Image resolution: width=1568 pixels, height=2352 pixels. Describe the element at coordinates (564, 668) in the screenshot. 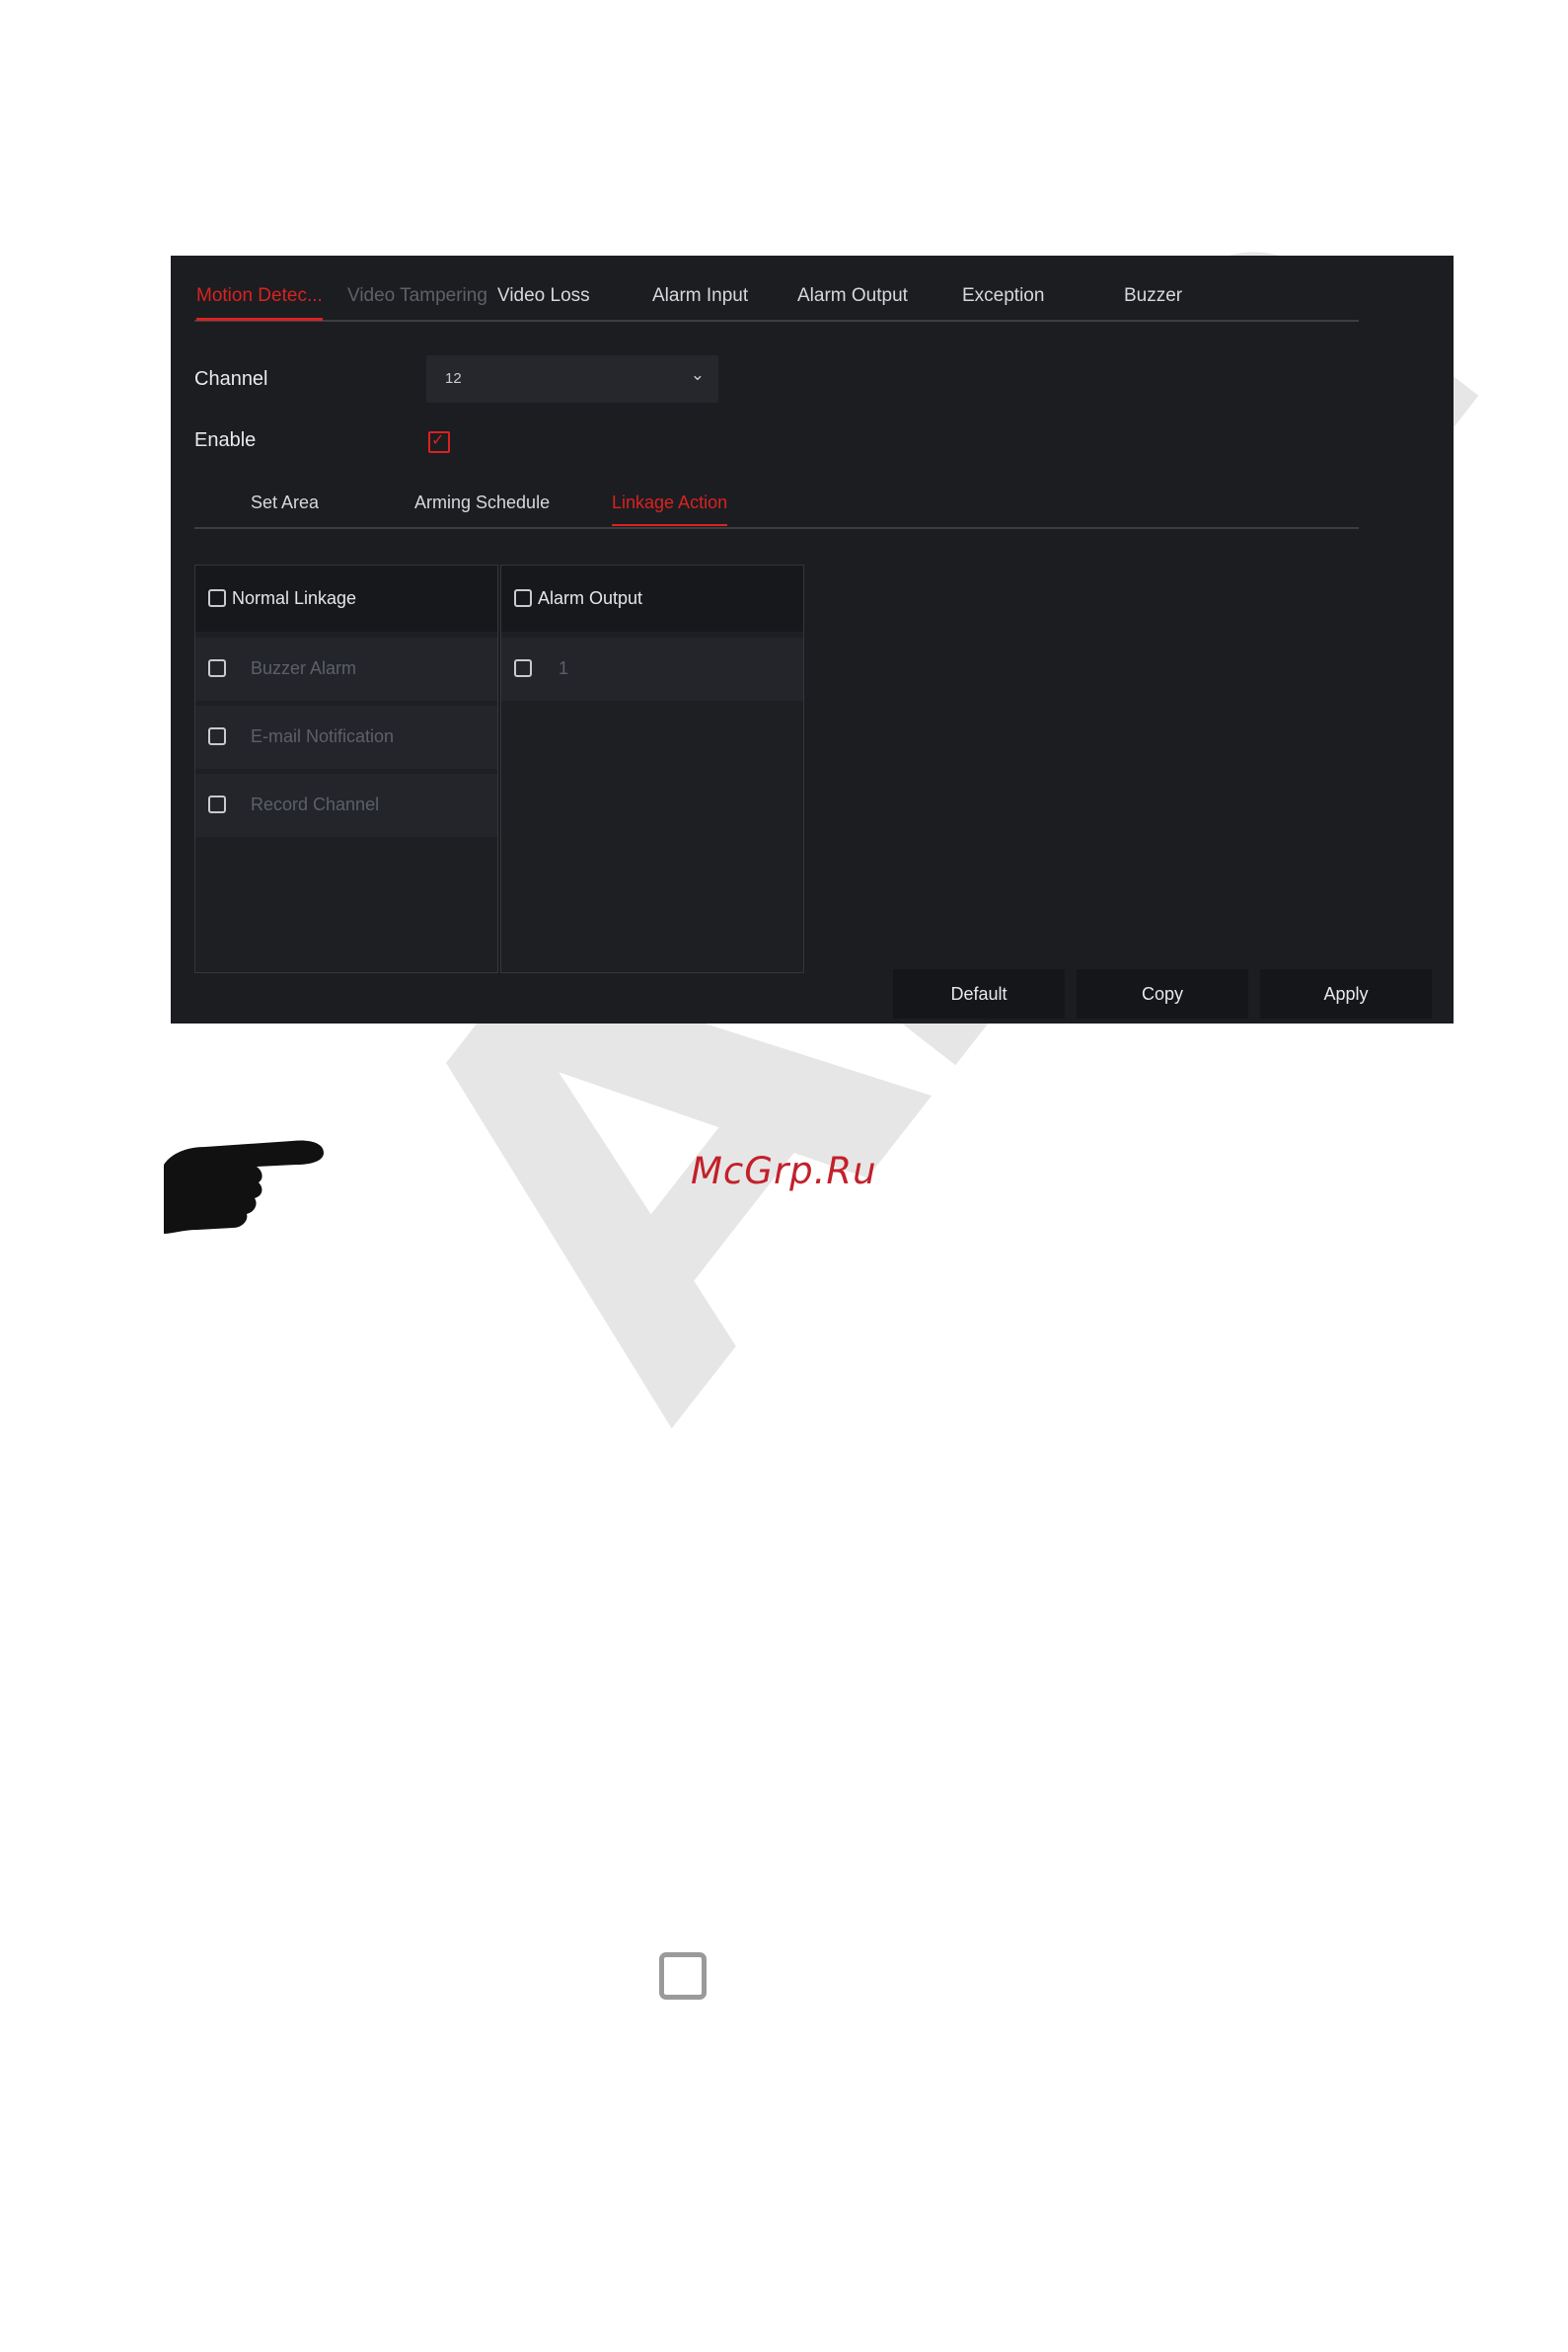

I see `list-item-label: 1` at that location.